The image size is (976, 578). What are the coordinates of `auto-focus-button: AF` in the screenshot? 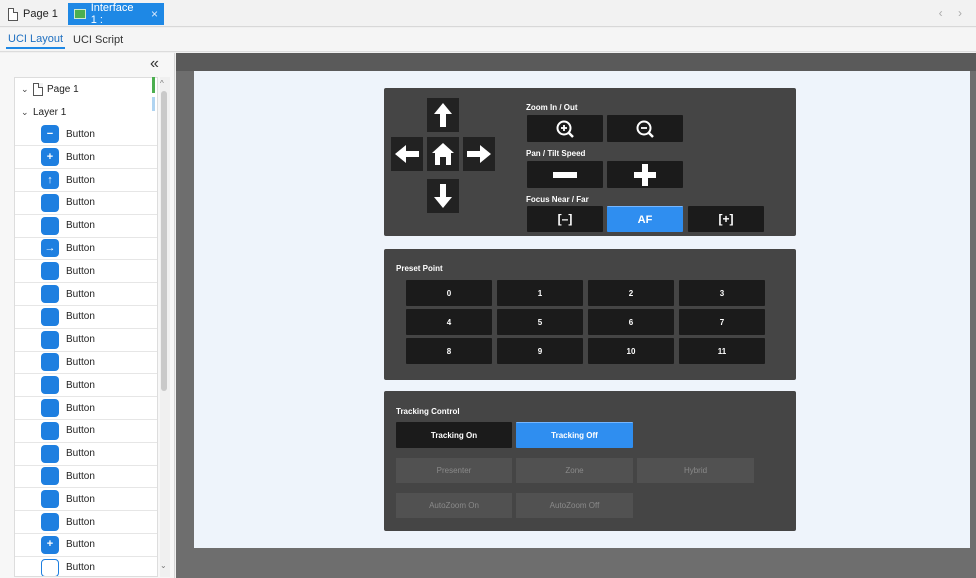 It's located at (645, 219).